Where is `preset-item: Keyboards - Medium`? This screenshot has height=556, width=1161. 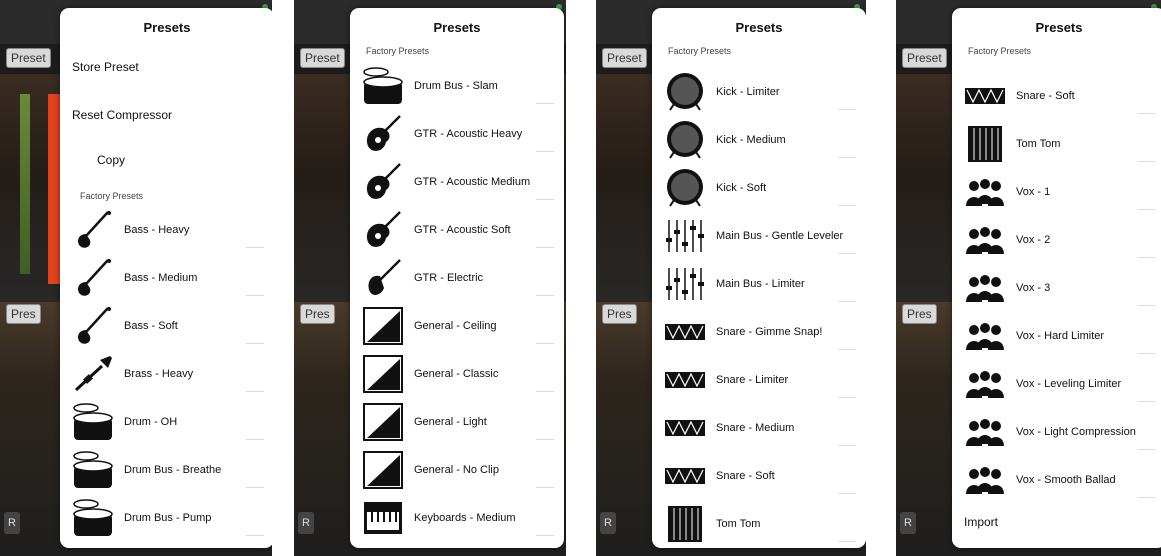
preset-item: Keyboards - Medium is located at coordinates (457, 518).